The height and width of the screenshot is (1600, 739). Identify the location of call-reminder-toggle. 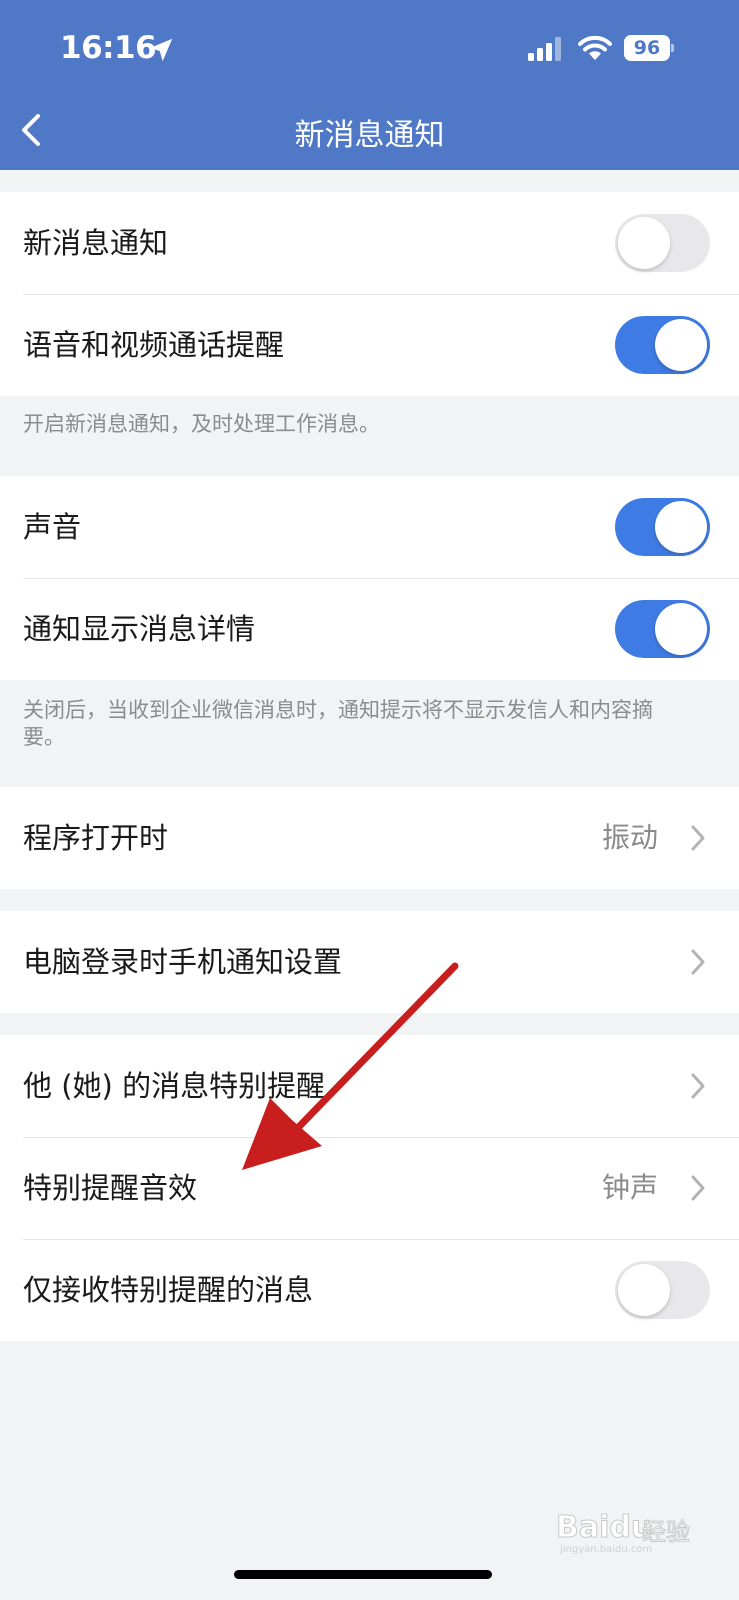
(662, 345).